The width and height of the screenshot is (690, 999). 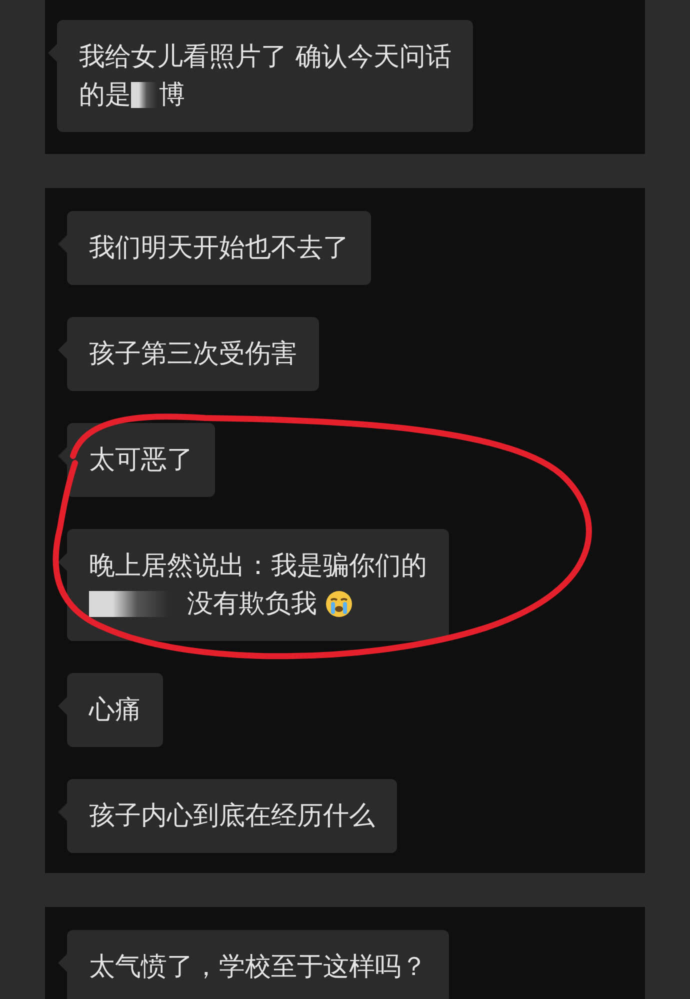 I want to click on message-text: 我给女儿看照片了 确认今天问话, so click(x=265, y=57).